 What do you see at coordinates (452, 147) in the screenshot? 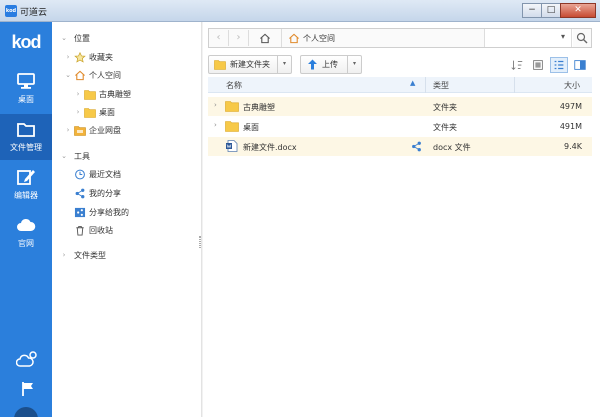
I see `file-type: docx 文件` at bounding box center [452, 147].